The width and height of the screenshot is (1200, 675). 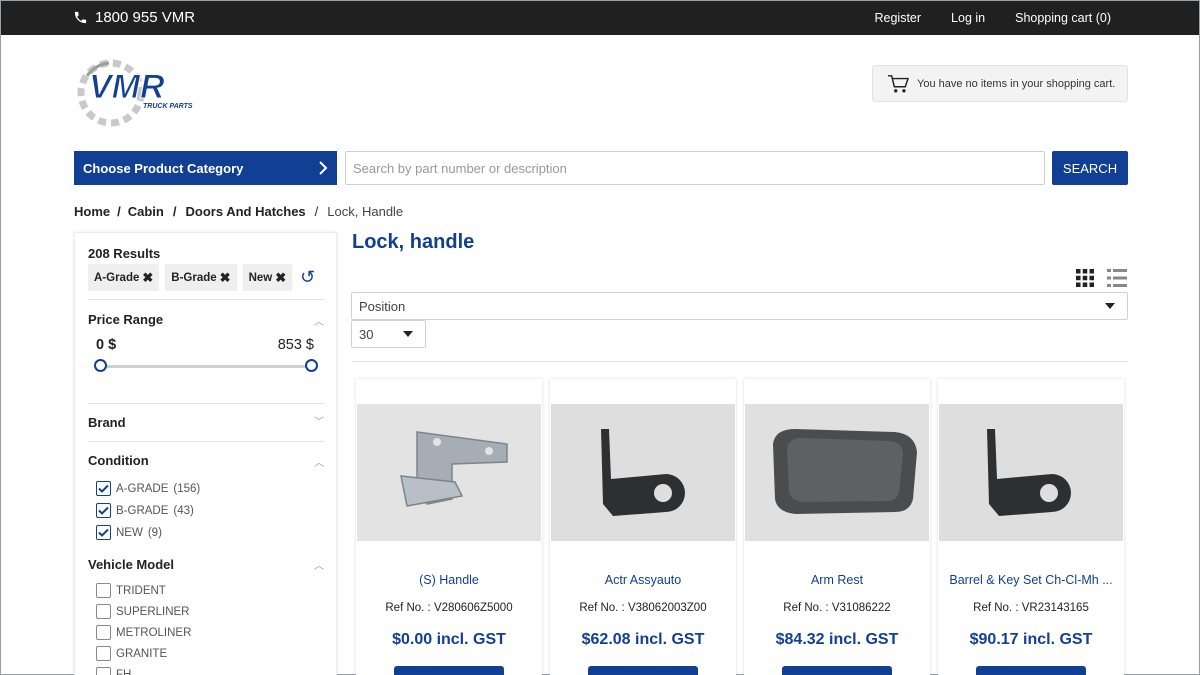 I want to click on product-name: Actr Assyauto, so click(x=643, y=580).